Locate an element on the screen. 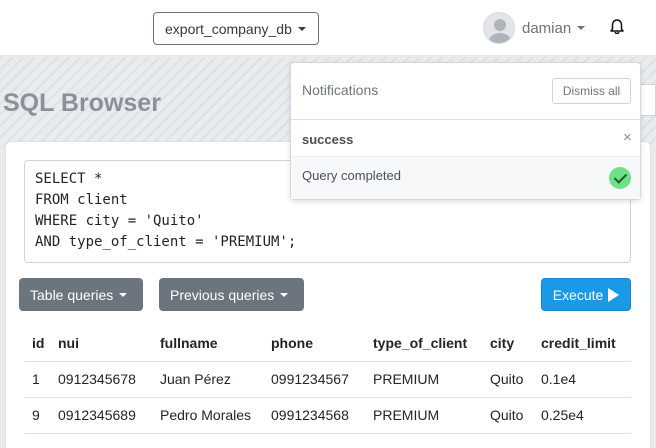 This screenshot has height=448, width=656. toast-message: Query completed is located at coordinates (351, 175).